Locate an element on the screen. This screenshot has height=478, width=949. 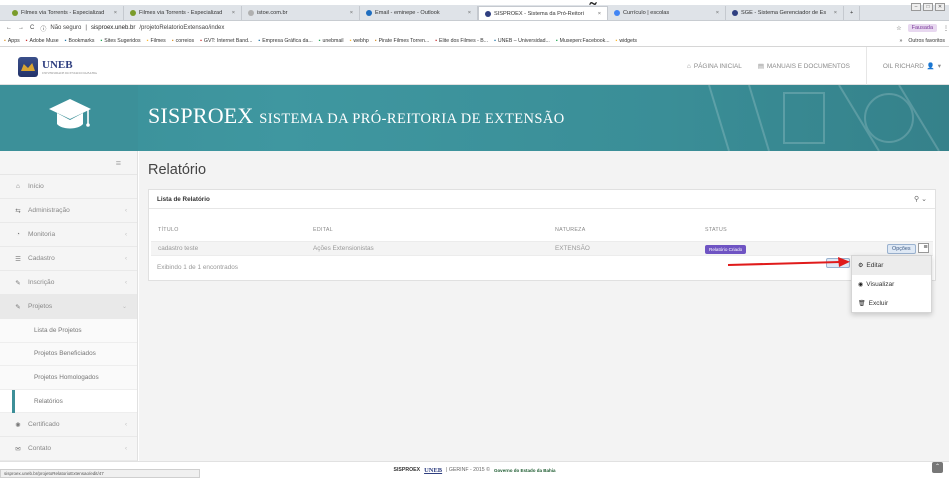
sidebar-subitem: Relatórios is located at coordinates (68, 401).